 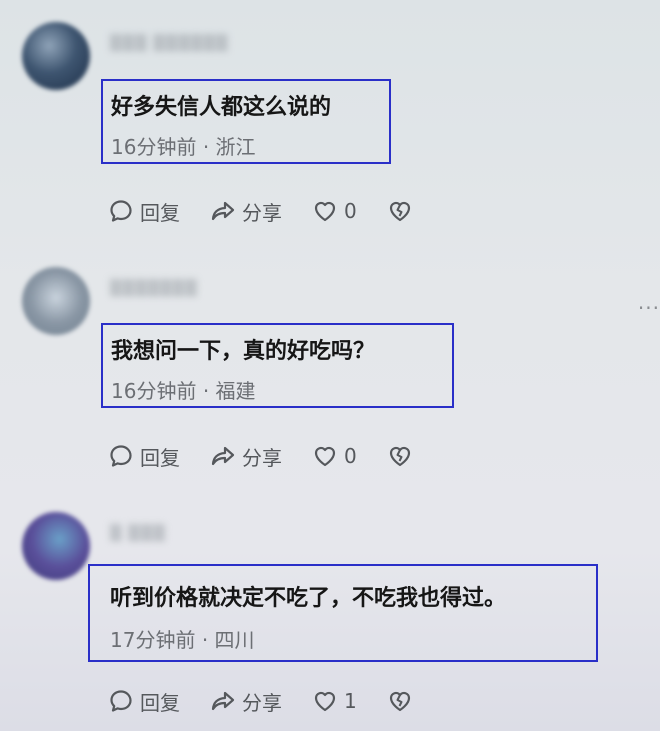 I want to click on username: ▒▒▒▒▒▒▒, so click(x=154, y=289).